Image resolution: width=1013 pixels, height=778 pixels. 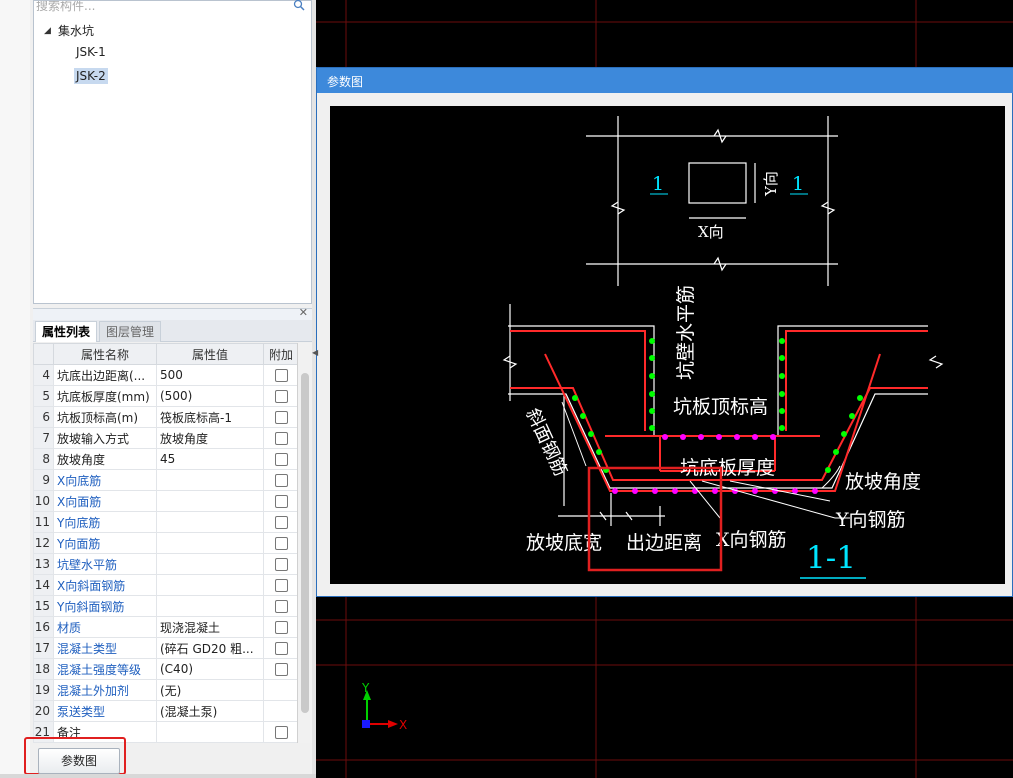 I want to click on axis-x-label: X, so click(x=403, y=725).